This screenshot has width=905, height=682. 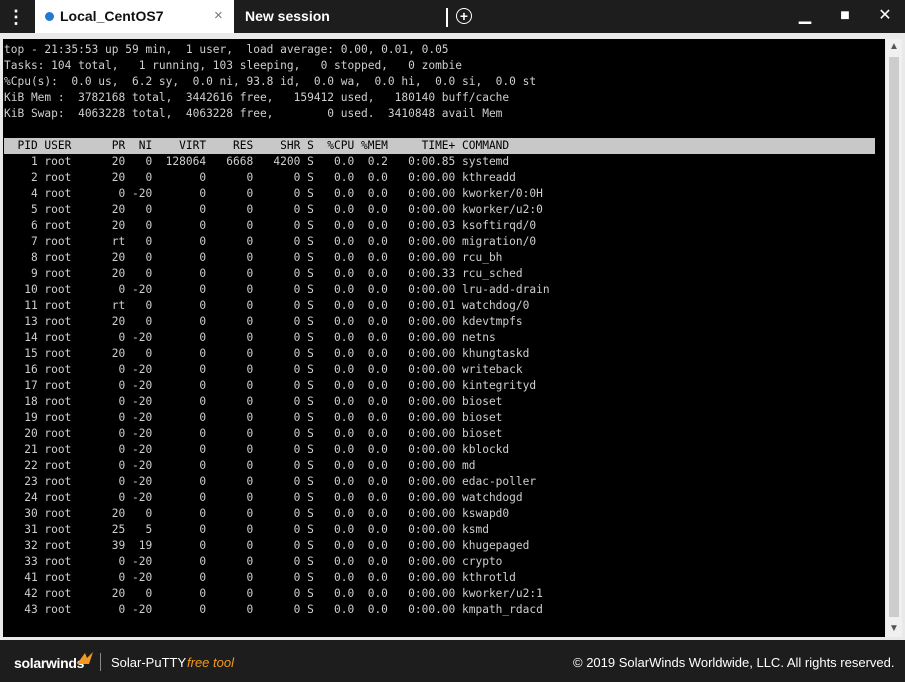 I want to click on minimize-icon: ▁, so click(x=805, y=16).